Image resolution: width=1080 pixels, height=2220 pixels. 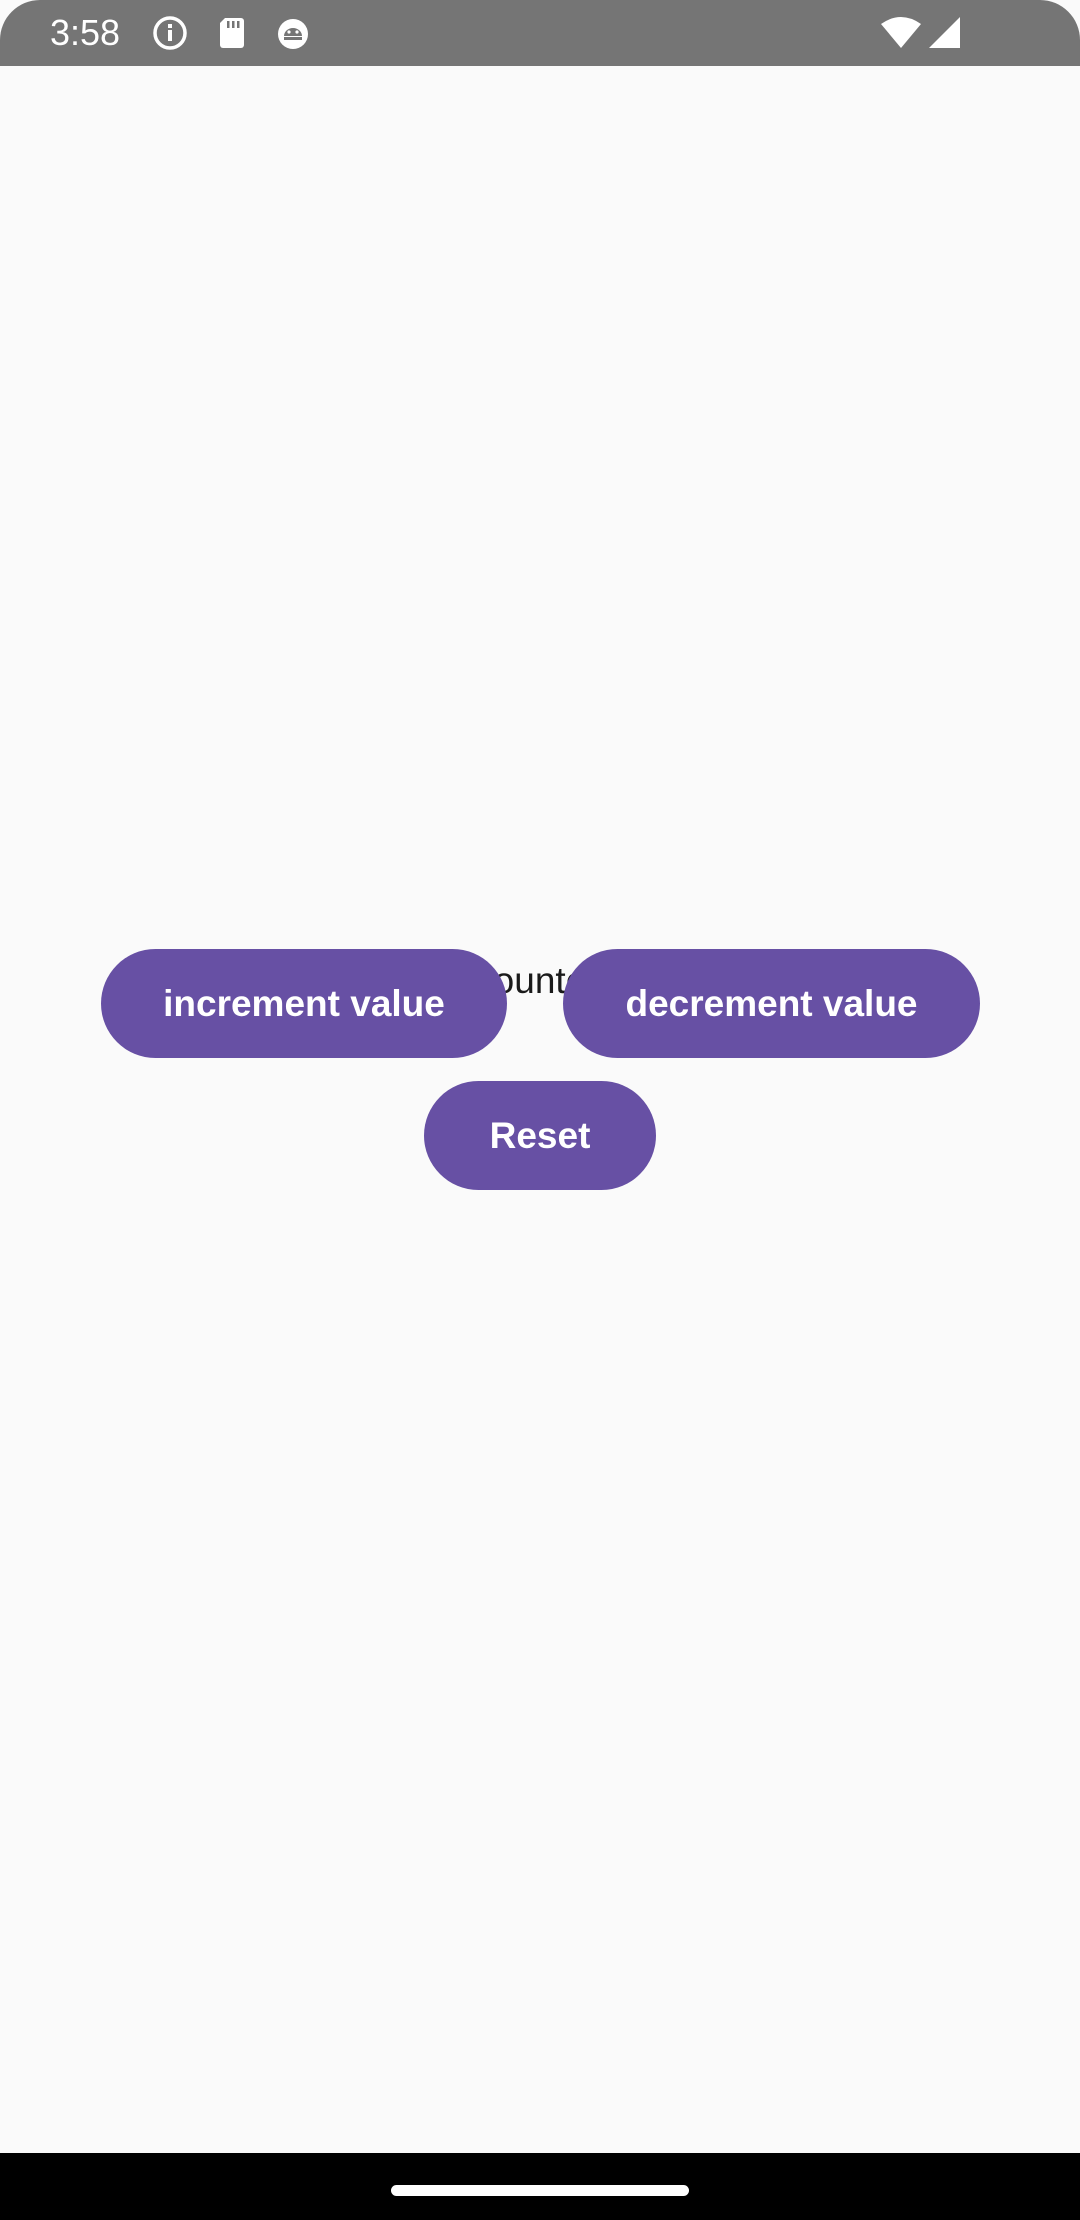 What do you see at coordinates (540, 1135) in the screenshot?
I see `reset-button: Reset` at bounding box center [540, 1135].